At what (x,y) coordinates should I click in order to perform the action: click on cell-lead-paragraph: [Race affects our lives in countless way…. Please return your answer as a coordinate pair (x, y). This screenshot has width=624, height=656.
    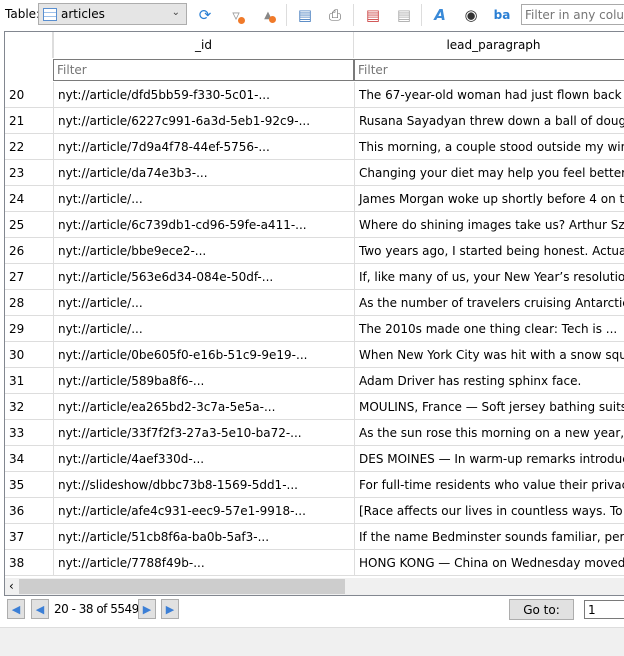
    Looking at the image, I should click on (489, 510).